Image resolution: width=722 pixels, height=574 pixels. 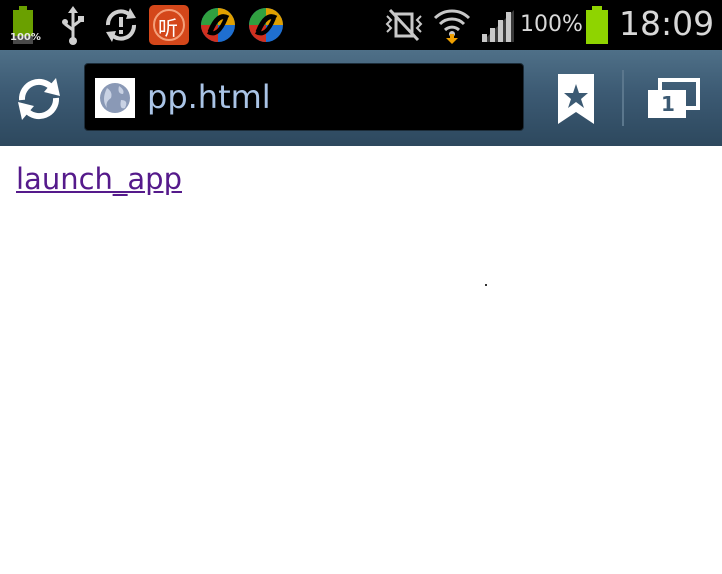 I want to click on refresh-icon, so click(x=39, y=99).